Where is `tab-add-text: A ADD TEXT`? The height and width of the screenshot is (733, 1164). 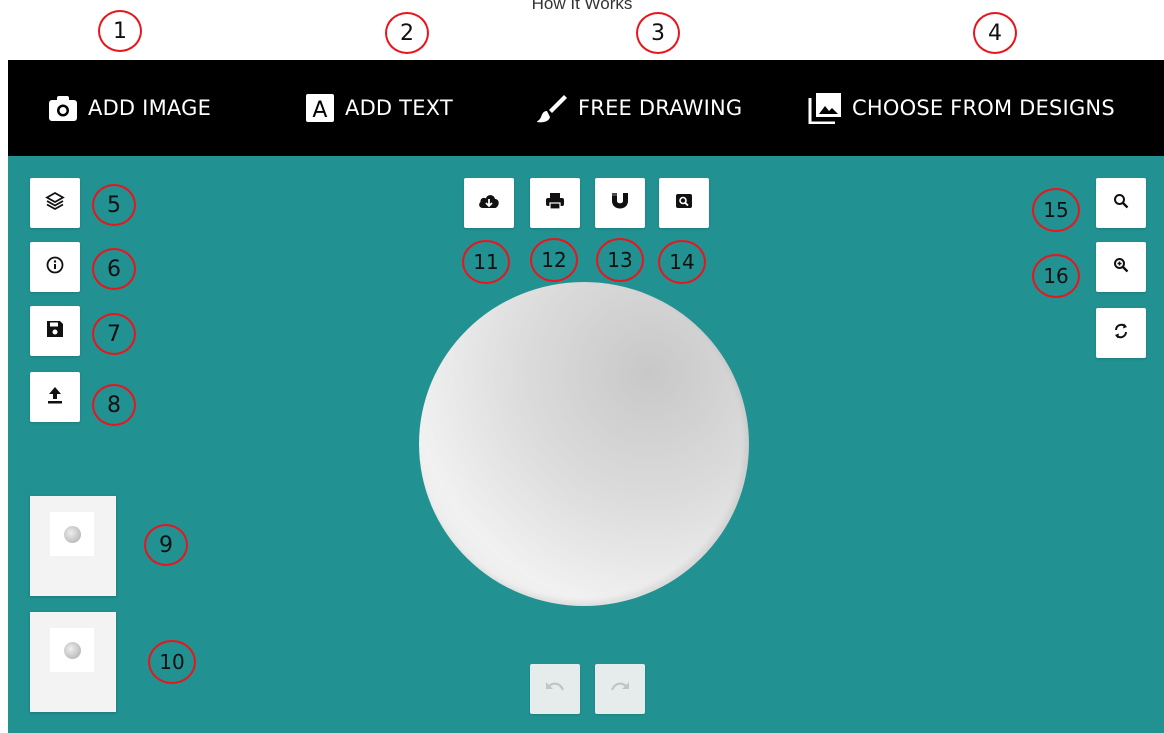
tab-add-text: A ADD TEXT is located at coordinates (379, 108).